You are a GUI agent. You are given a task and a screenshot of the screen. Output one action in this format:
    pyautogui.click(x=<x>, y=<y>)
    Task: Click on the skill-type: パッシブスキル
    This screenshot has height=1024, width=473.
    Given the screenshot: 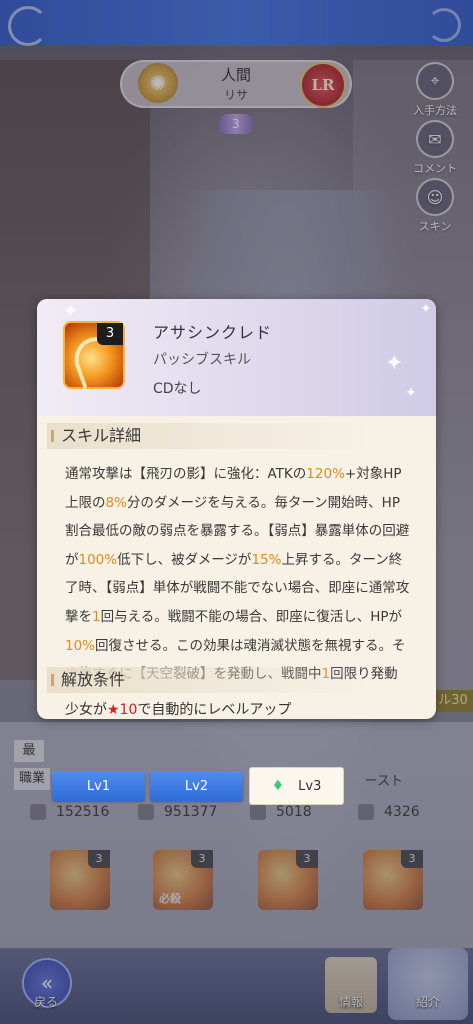 What is the action you would take?
    pyautogui.click(x=202, y=360)
    